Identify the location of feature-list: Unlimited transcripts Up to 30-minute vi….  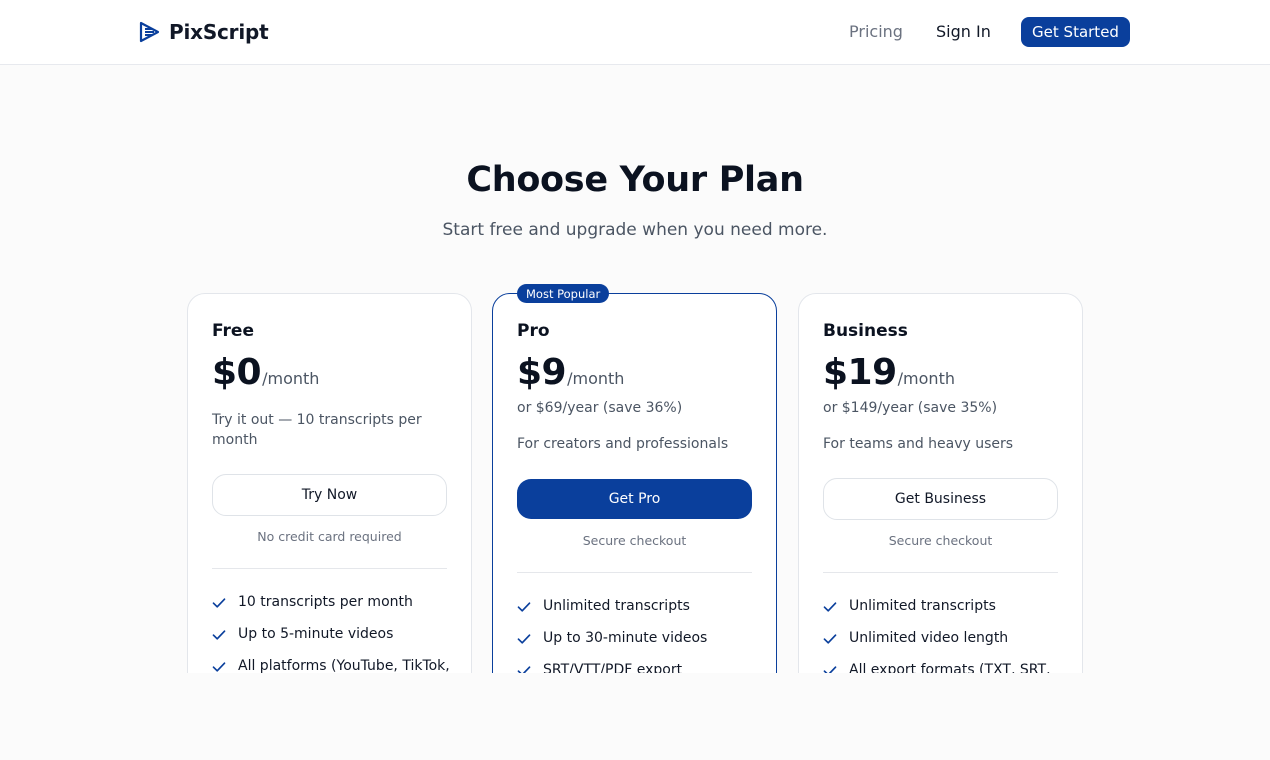
(637, 635).